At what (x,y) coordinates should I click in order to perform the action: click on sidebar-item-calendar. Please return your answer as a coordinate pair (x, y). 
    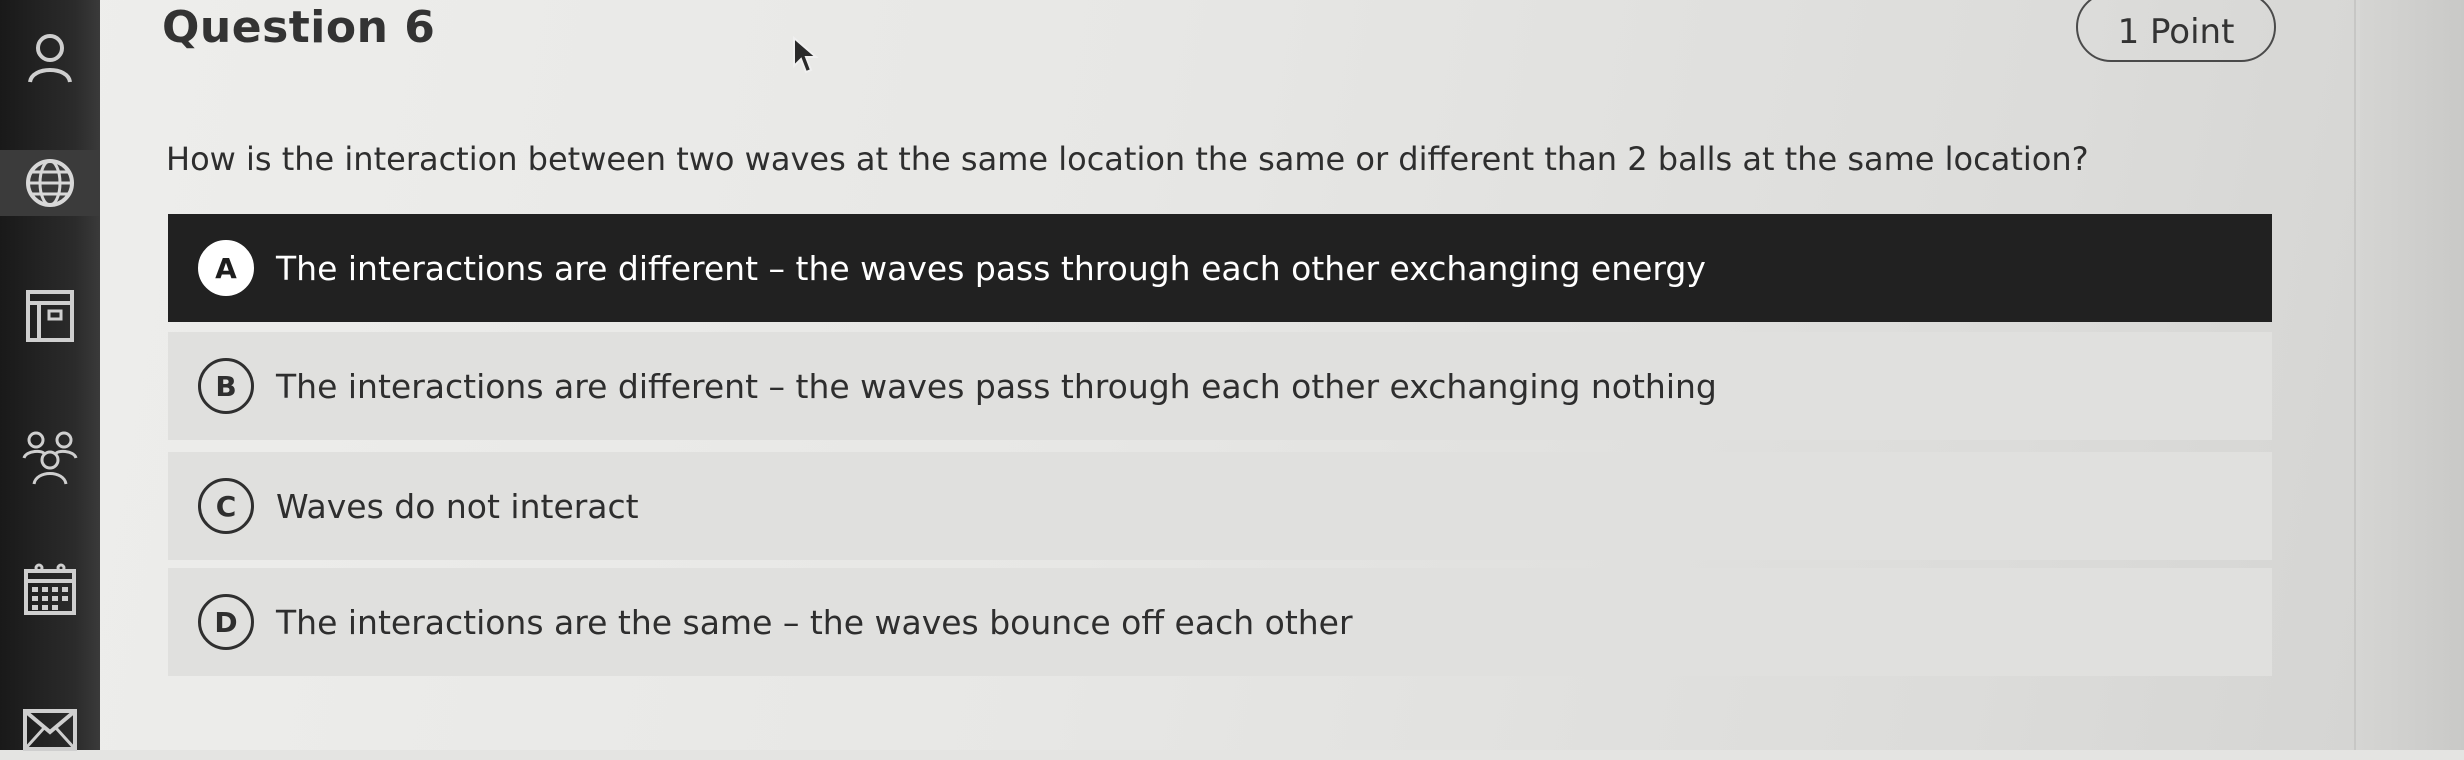
    Looking at the image, I should click on (50, 590).